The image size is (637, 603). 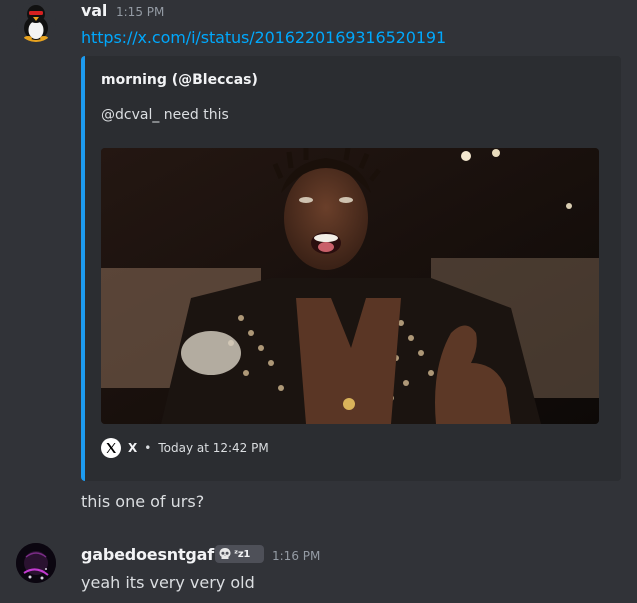 What do you see at coordinates (296, 556) in the screenshot?
I see `message-timestamp: 1:16 PM` at bounding box center [296, 556].